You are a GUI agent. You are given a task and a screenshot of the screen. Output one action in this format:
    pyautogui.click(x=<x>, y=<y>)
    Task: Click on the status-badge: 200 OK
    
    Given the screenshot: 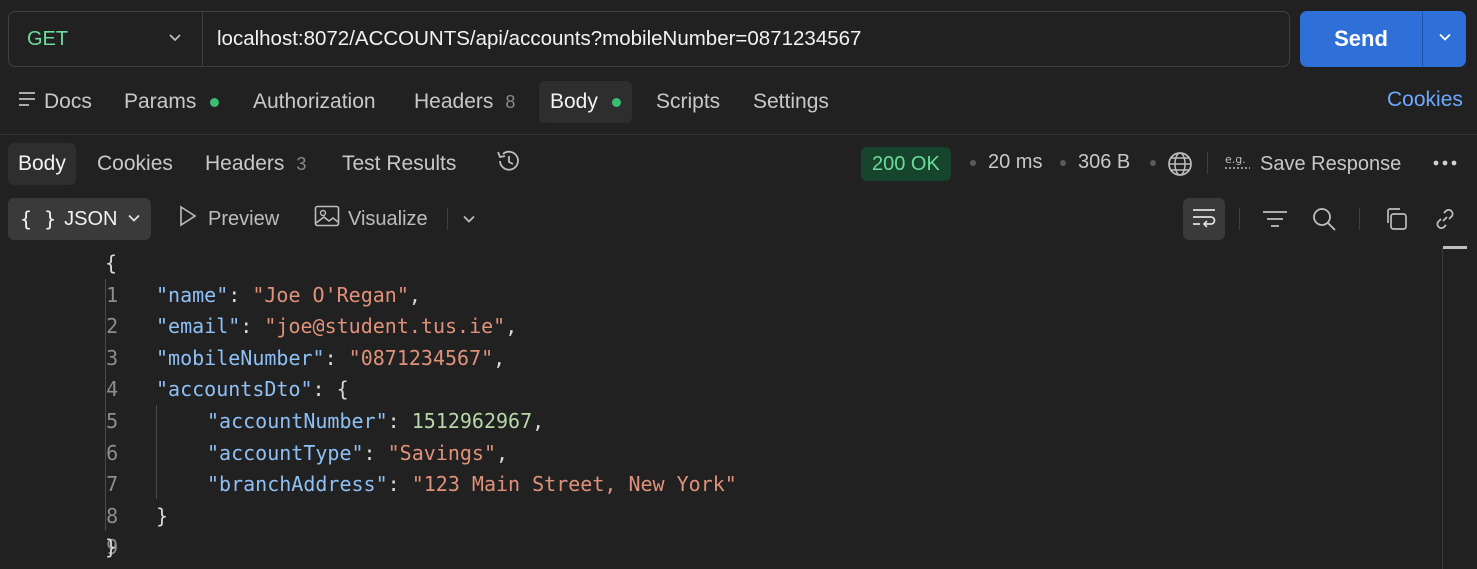 What is the action you would take?
    pyautogui.click(x=906, y=164)
    